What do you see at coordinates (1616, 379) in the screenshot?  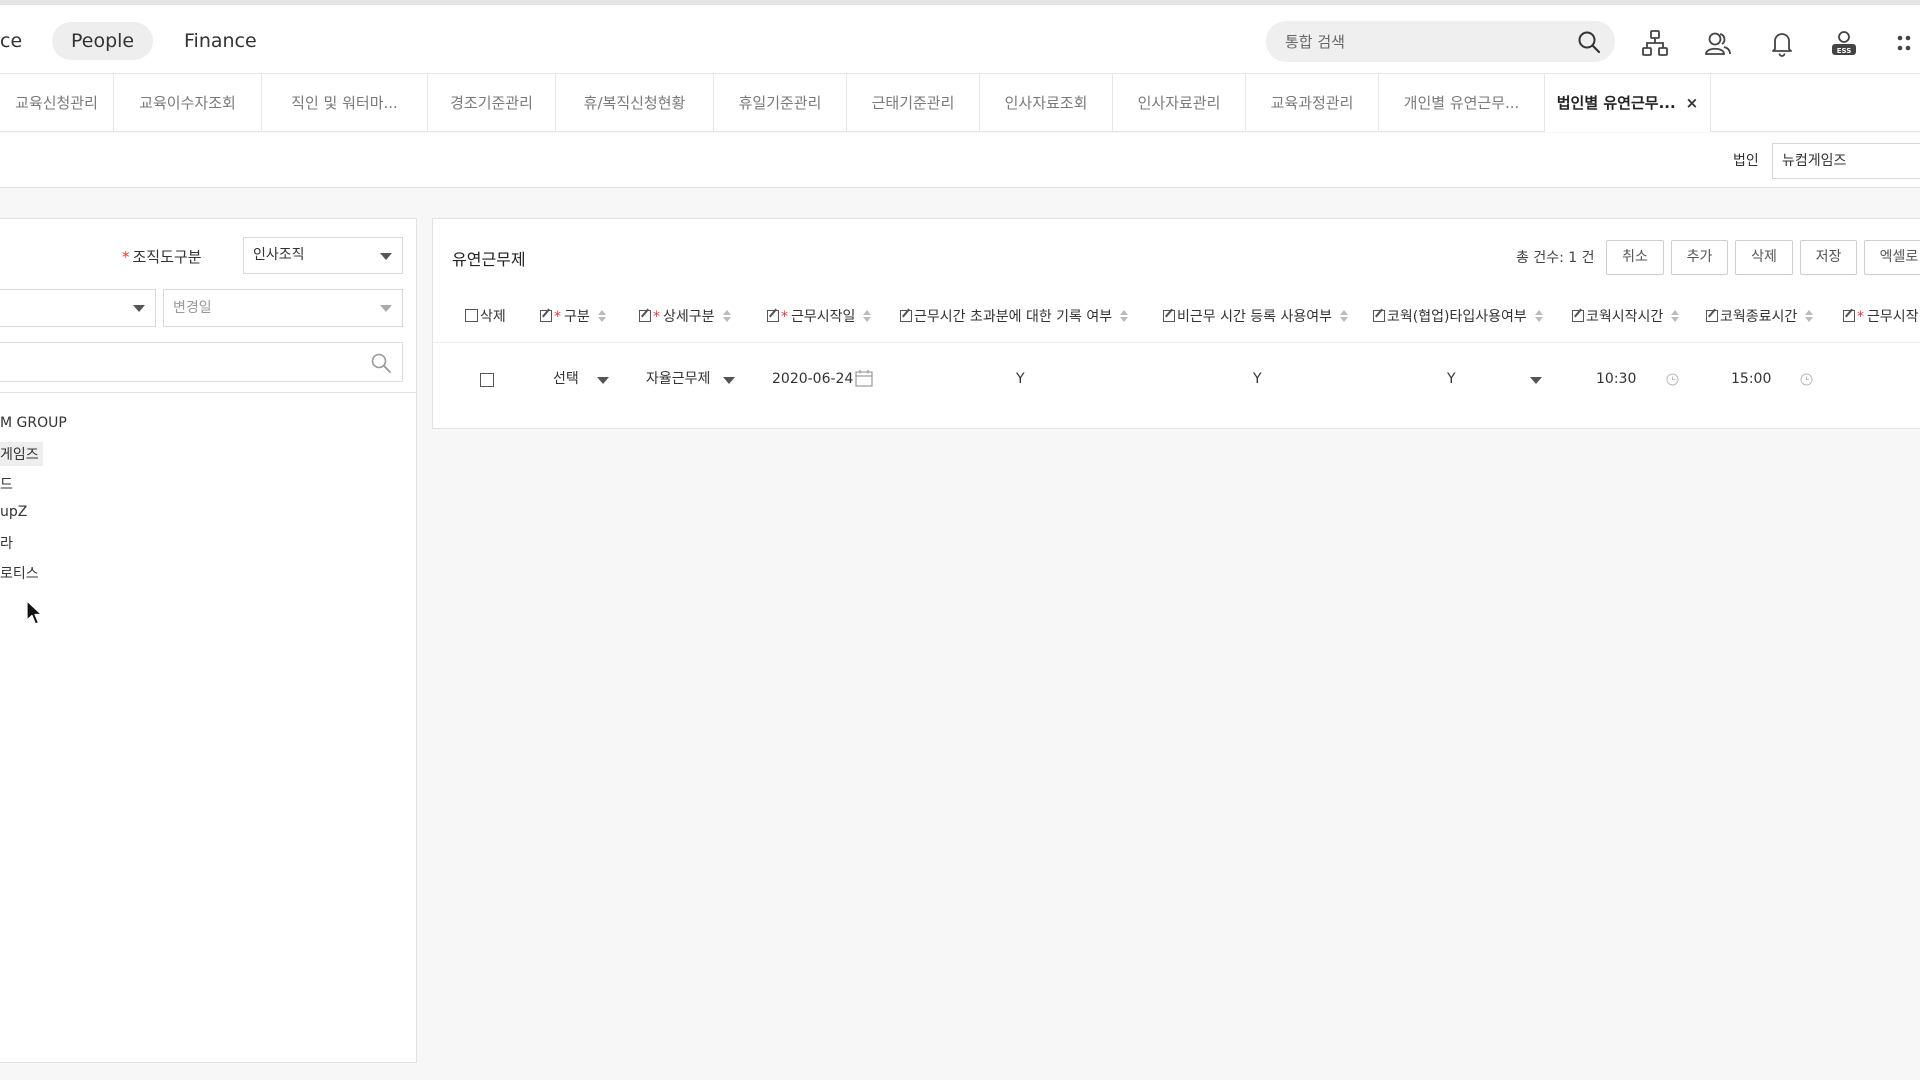 I see `cell-cowork-start: 10:30` at bounding box center [1616, 379].